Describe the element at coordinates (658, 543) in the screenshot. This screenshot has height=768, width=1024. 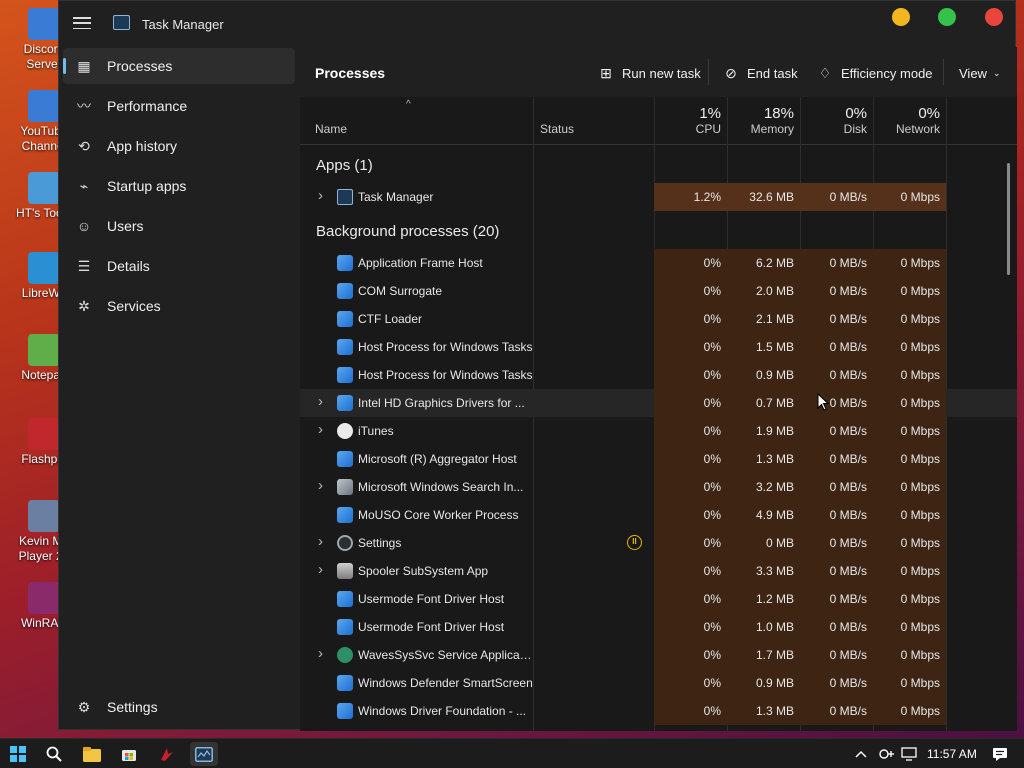
I see `table-row: › Settings II 0% 0 MB 0 MB/s 0 Mbps` at that location.